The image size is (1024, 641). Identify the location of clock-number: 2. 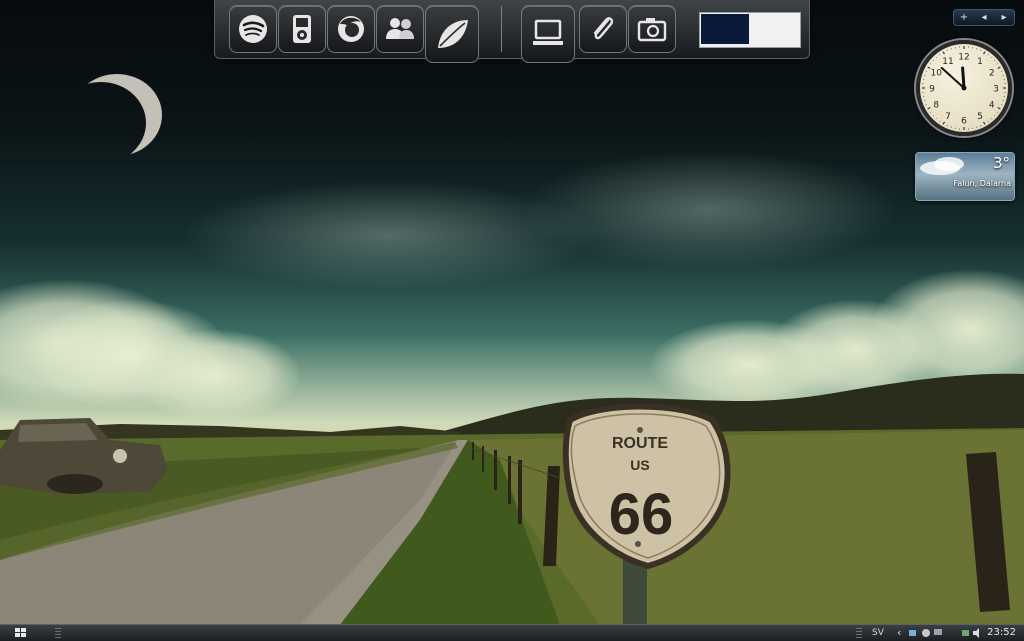
(992, 74).